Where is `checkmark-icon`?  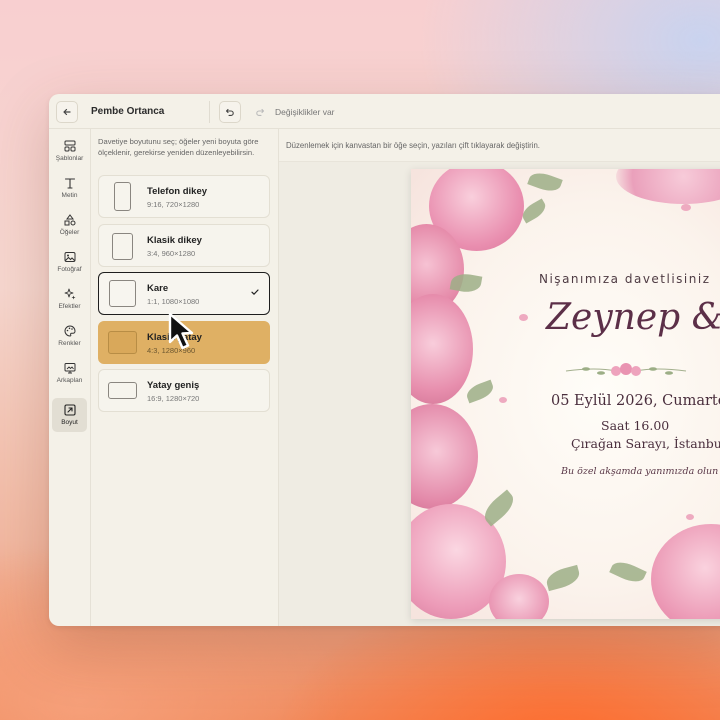
checkmark-icon is located at coordinates (255, 292).